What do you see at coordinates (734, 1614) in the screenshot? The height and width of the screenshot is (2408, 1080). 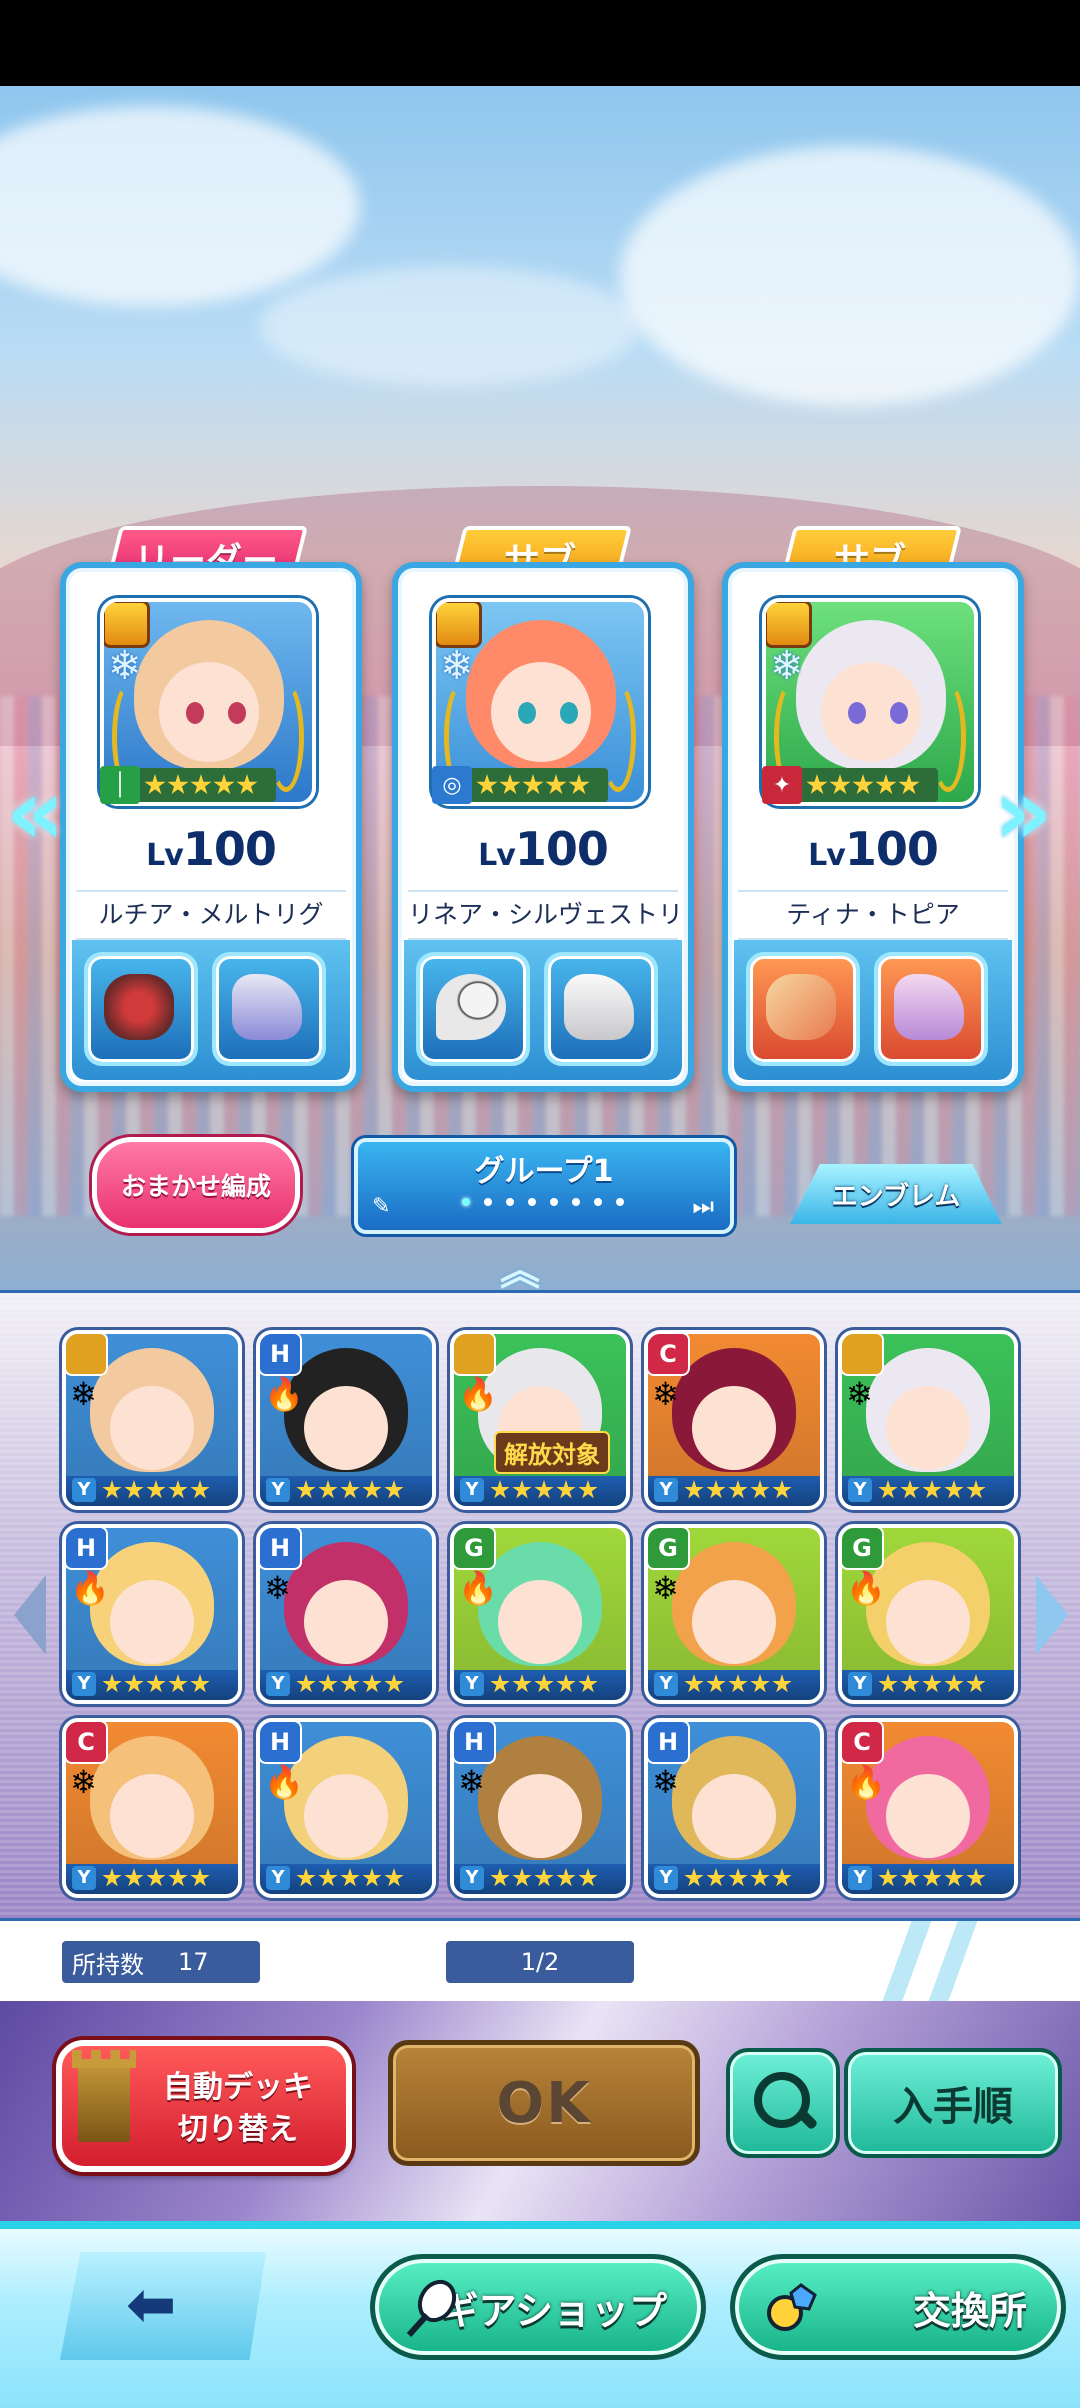 I see `unit-card: G ❄ Y` at bounding box center [734, 1614].